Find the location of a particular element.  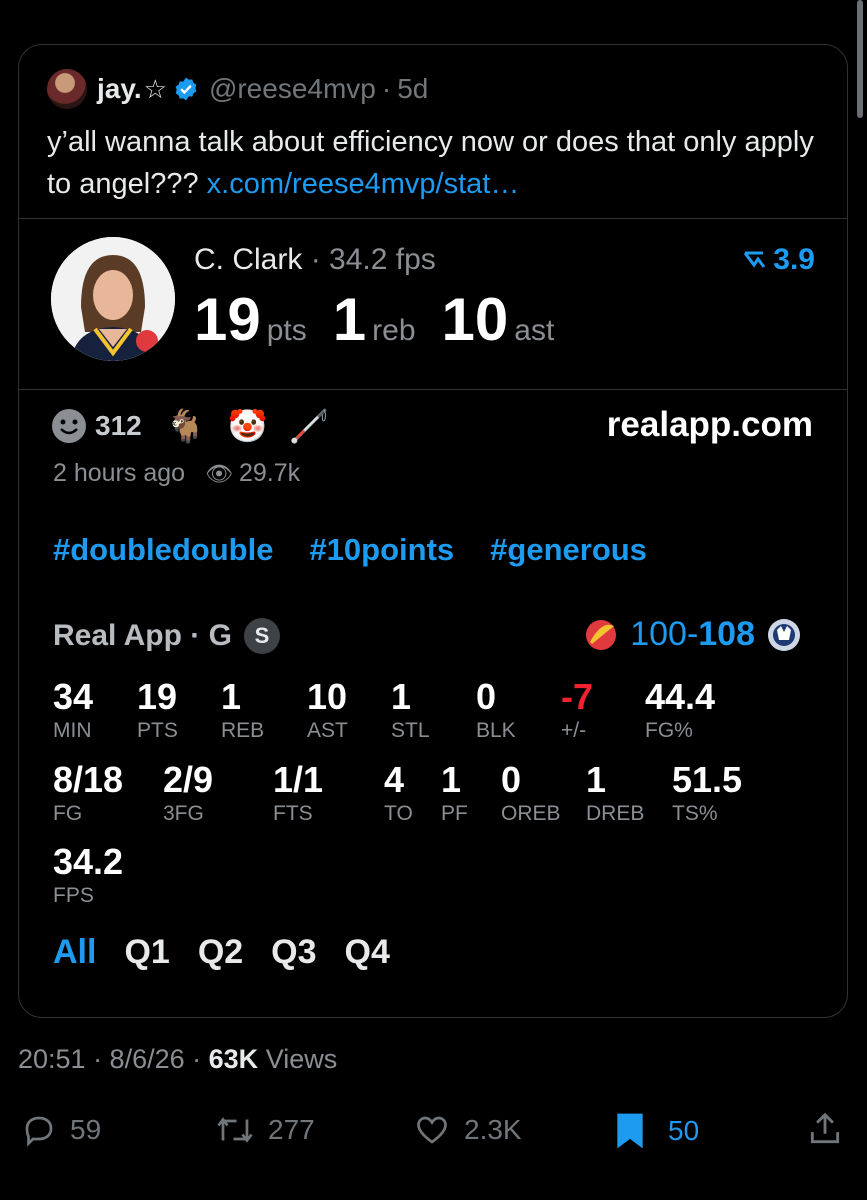

scrollbar is located at coordinates (860, 59).